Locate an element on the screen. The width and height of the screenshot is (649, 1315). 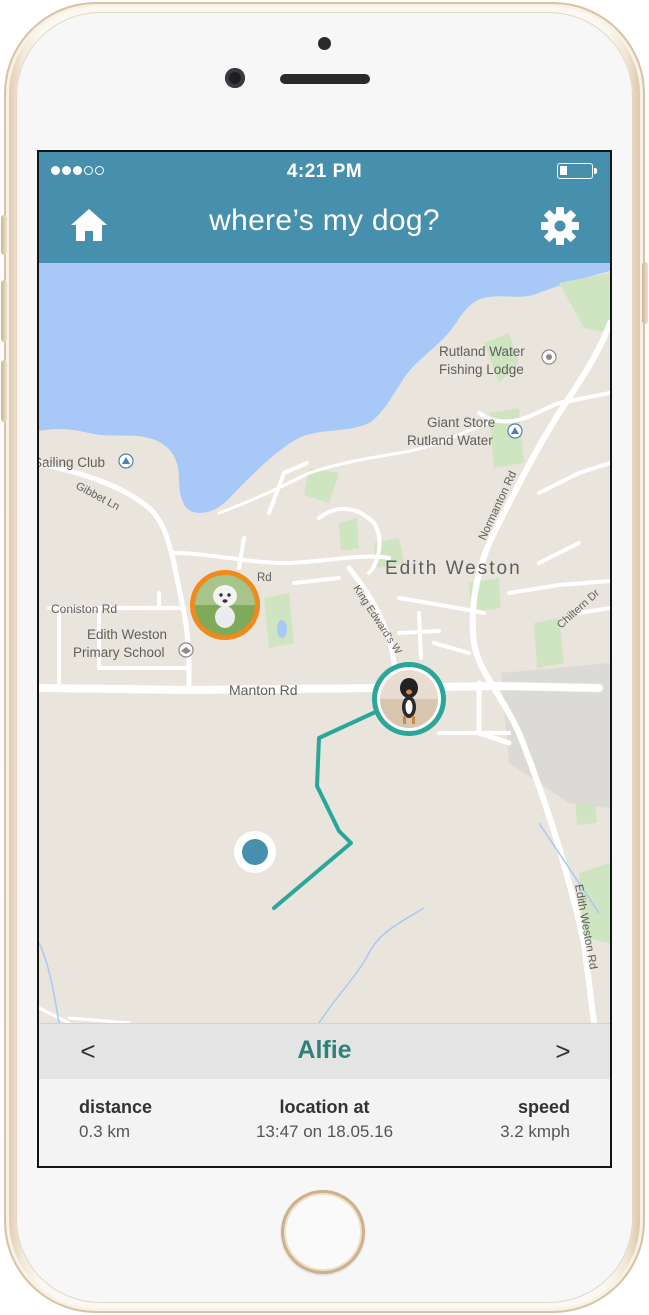
dog-selector: < Alfie > is located at coordinates (324, 1051).